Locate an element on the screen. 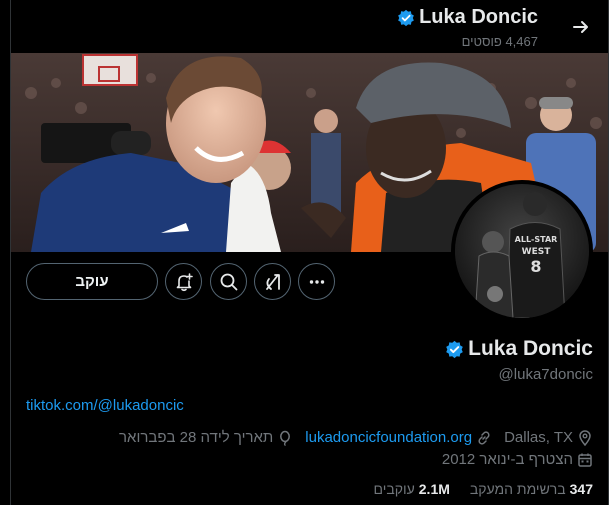  following-label: ברשימת המעקב is located at coordinates (517, 489).